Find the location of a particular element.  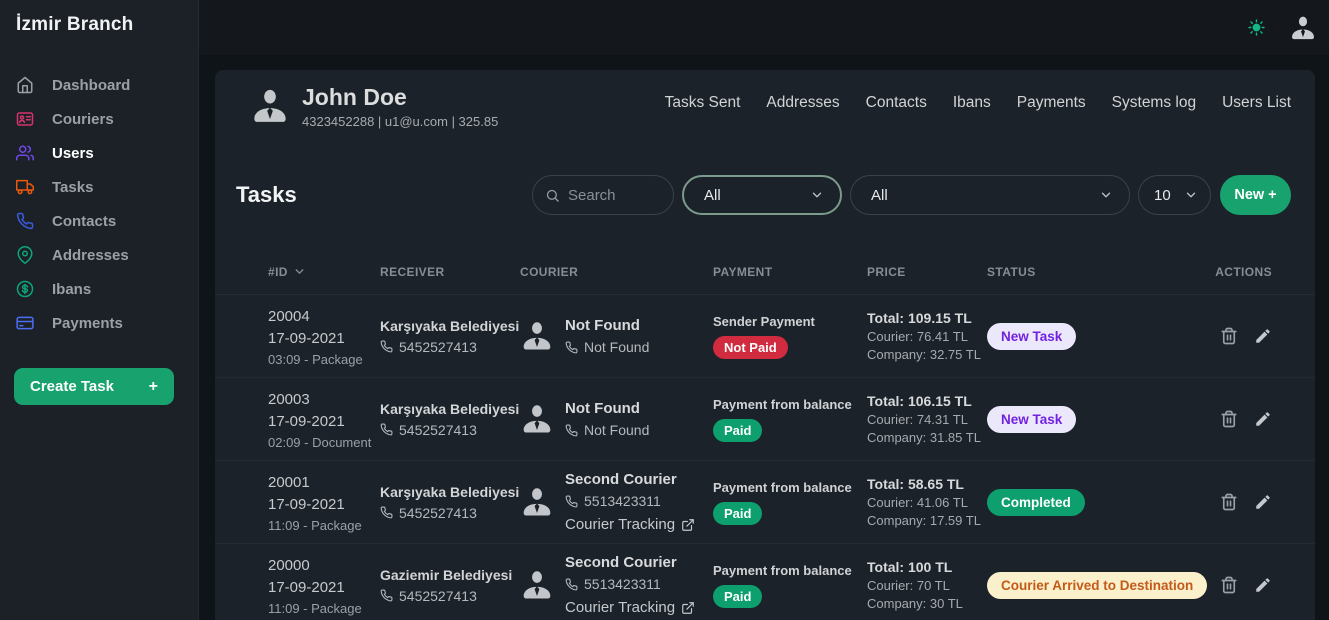

truck-icon is located at coordinates (25, 187).